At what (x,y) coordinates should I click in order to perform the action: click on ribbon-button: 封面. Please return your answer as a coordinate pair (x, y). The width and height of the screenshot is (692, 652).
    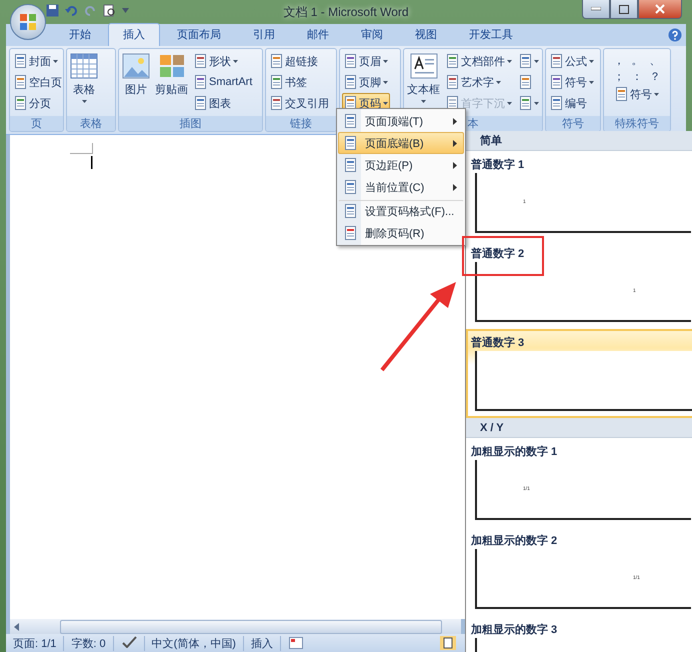
    Looking at the image, I should click on (37, 61).